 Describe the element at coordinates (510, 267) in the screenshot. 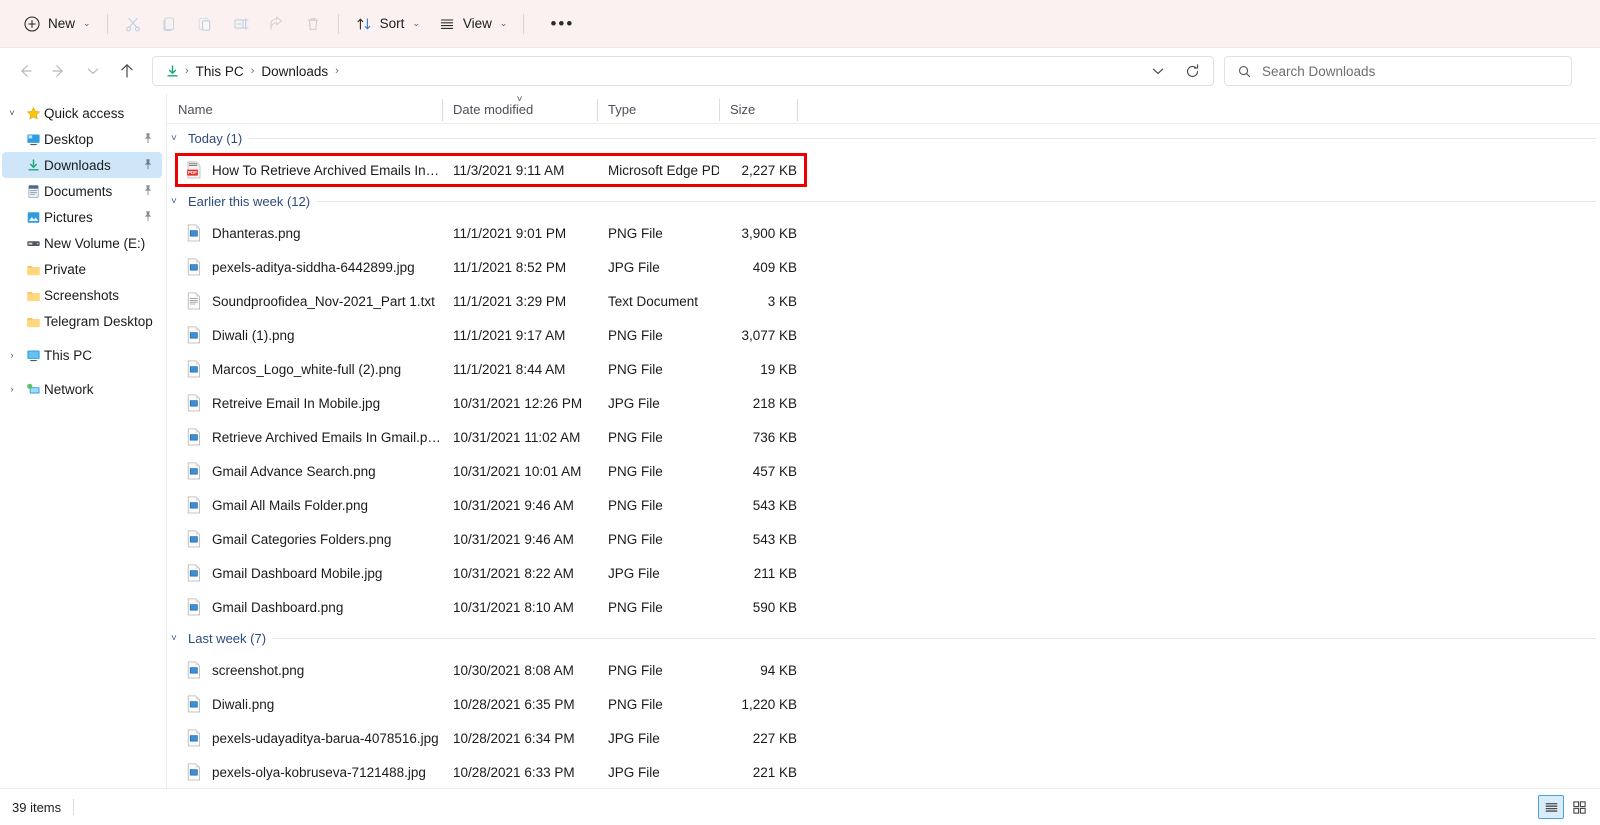

I see `file-date-cell: 11/1/2021 8:52 PM` at that location.